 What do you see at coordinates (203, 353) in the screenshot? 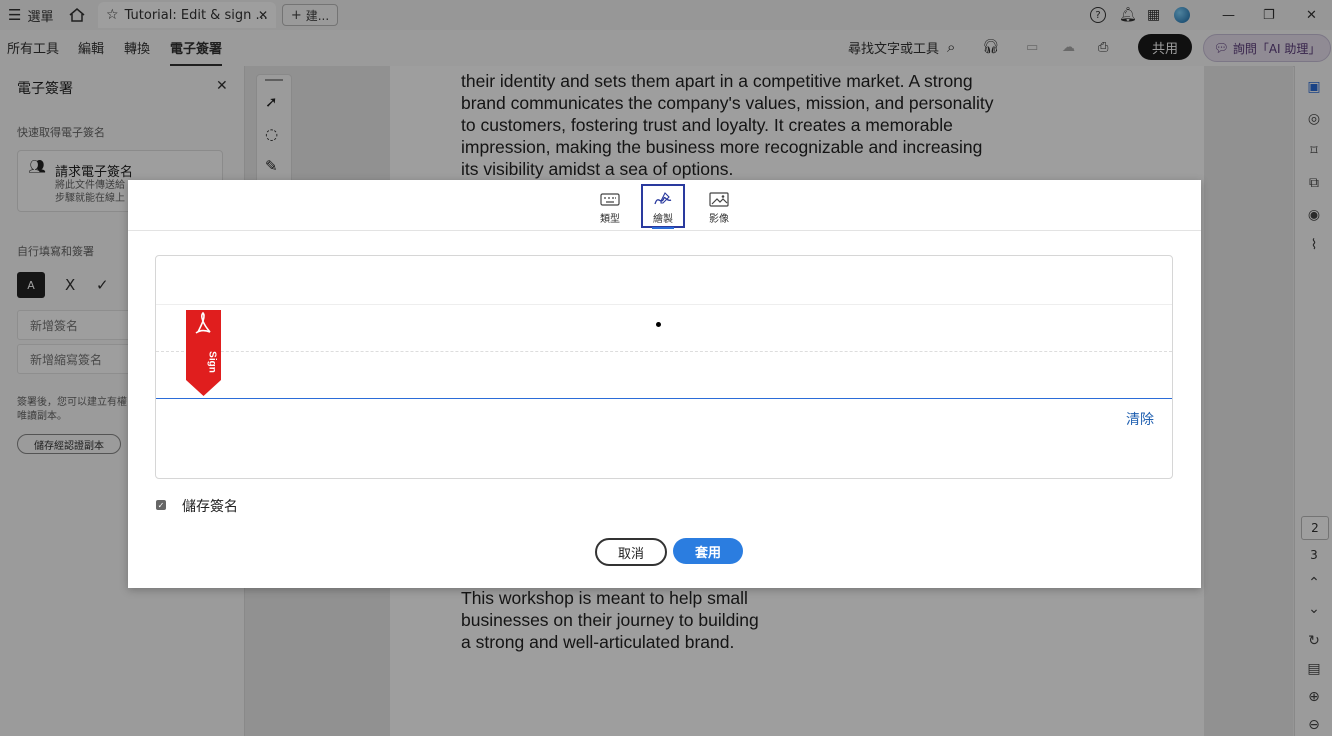
I see `sign-here-tag: Sign` at bounding box center [203, 353].